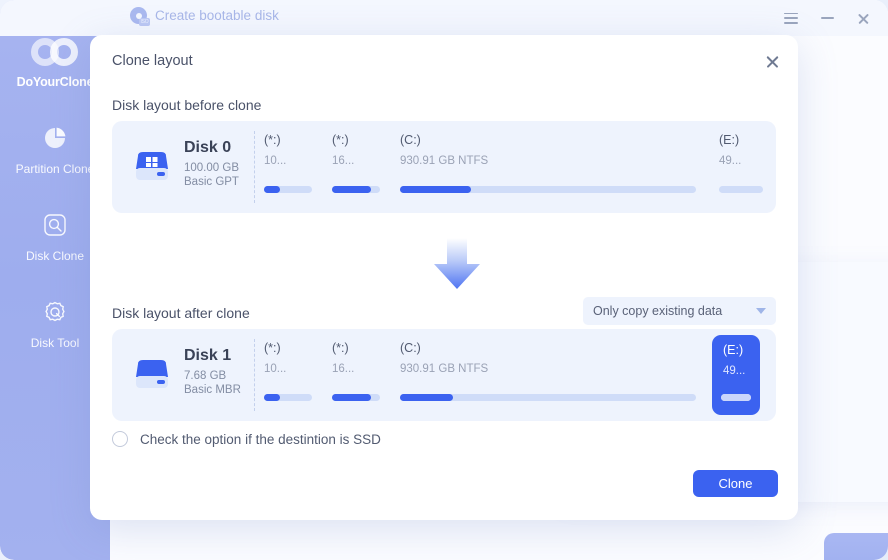 This screenshot has width=888, height=560. Describe the element at coordinates (55, 169) in the screenshot. I see `sidebar-item-label: Partition Clone` at that location.